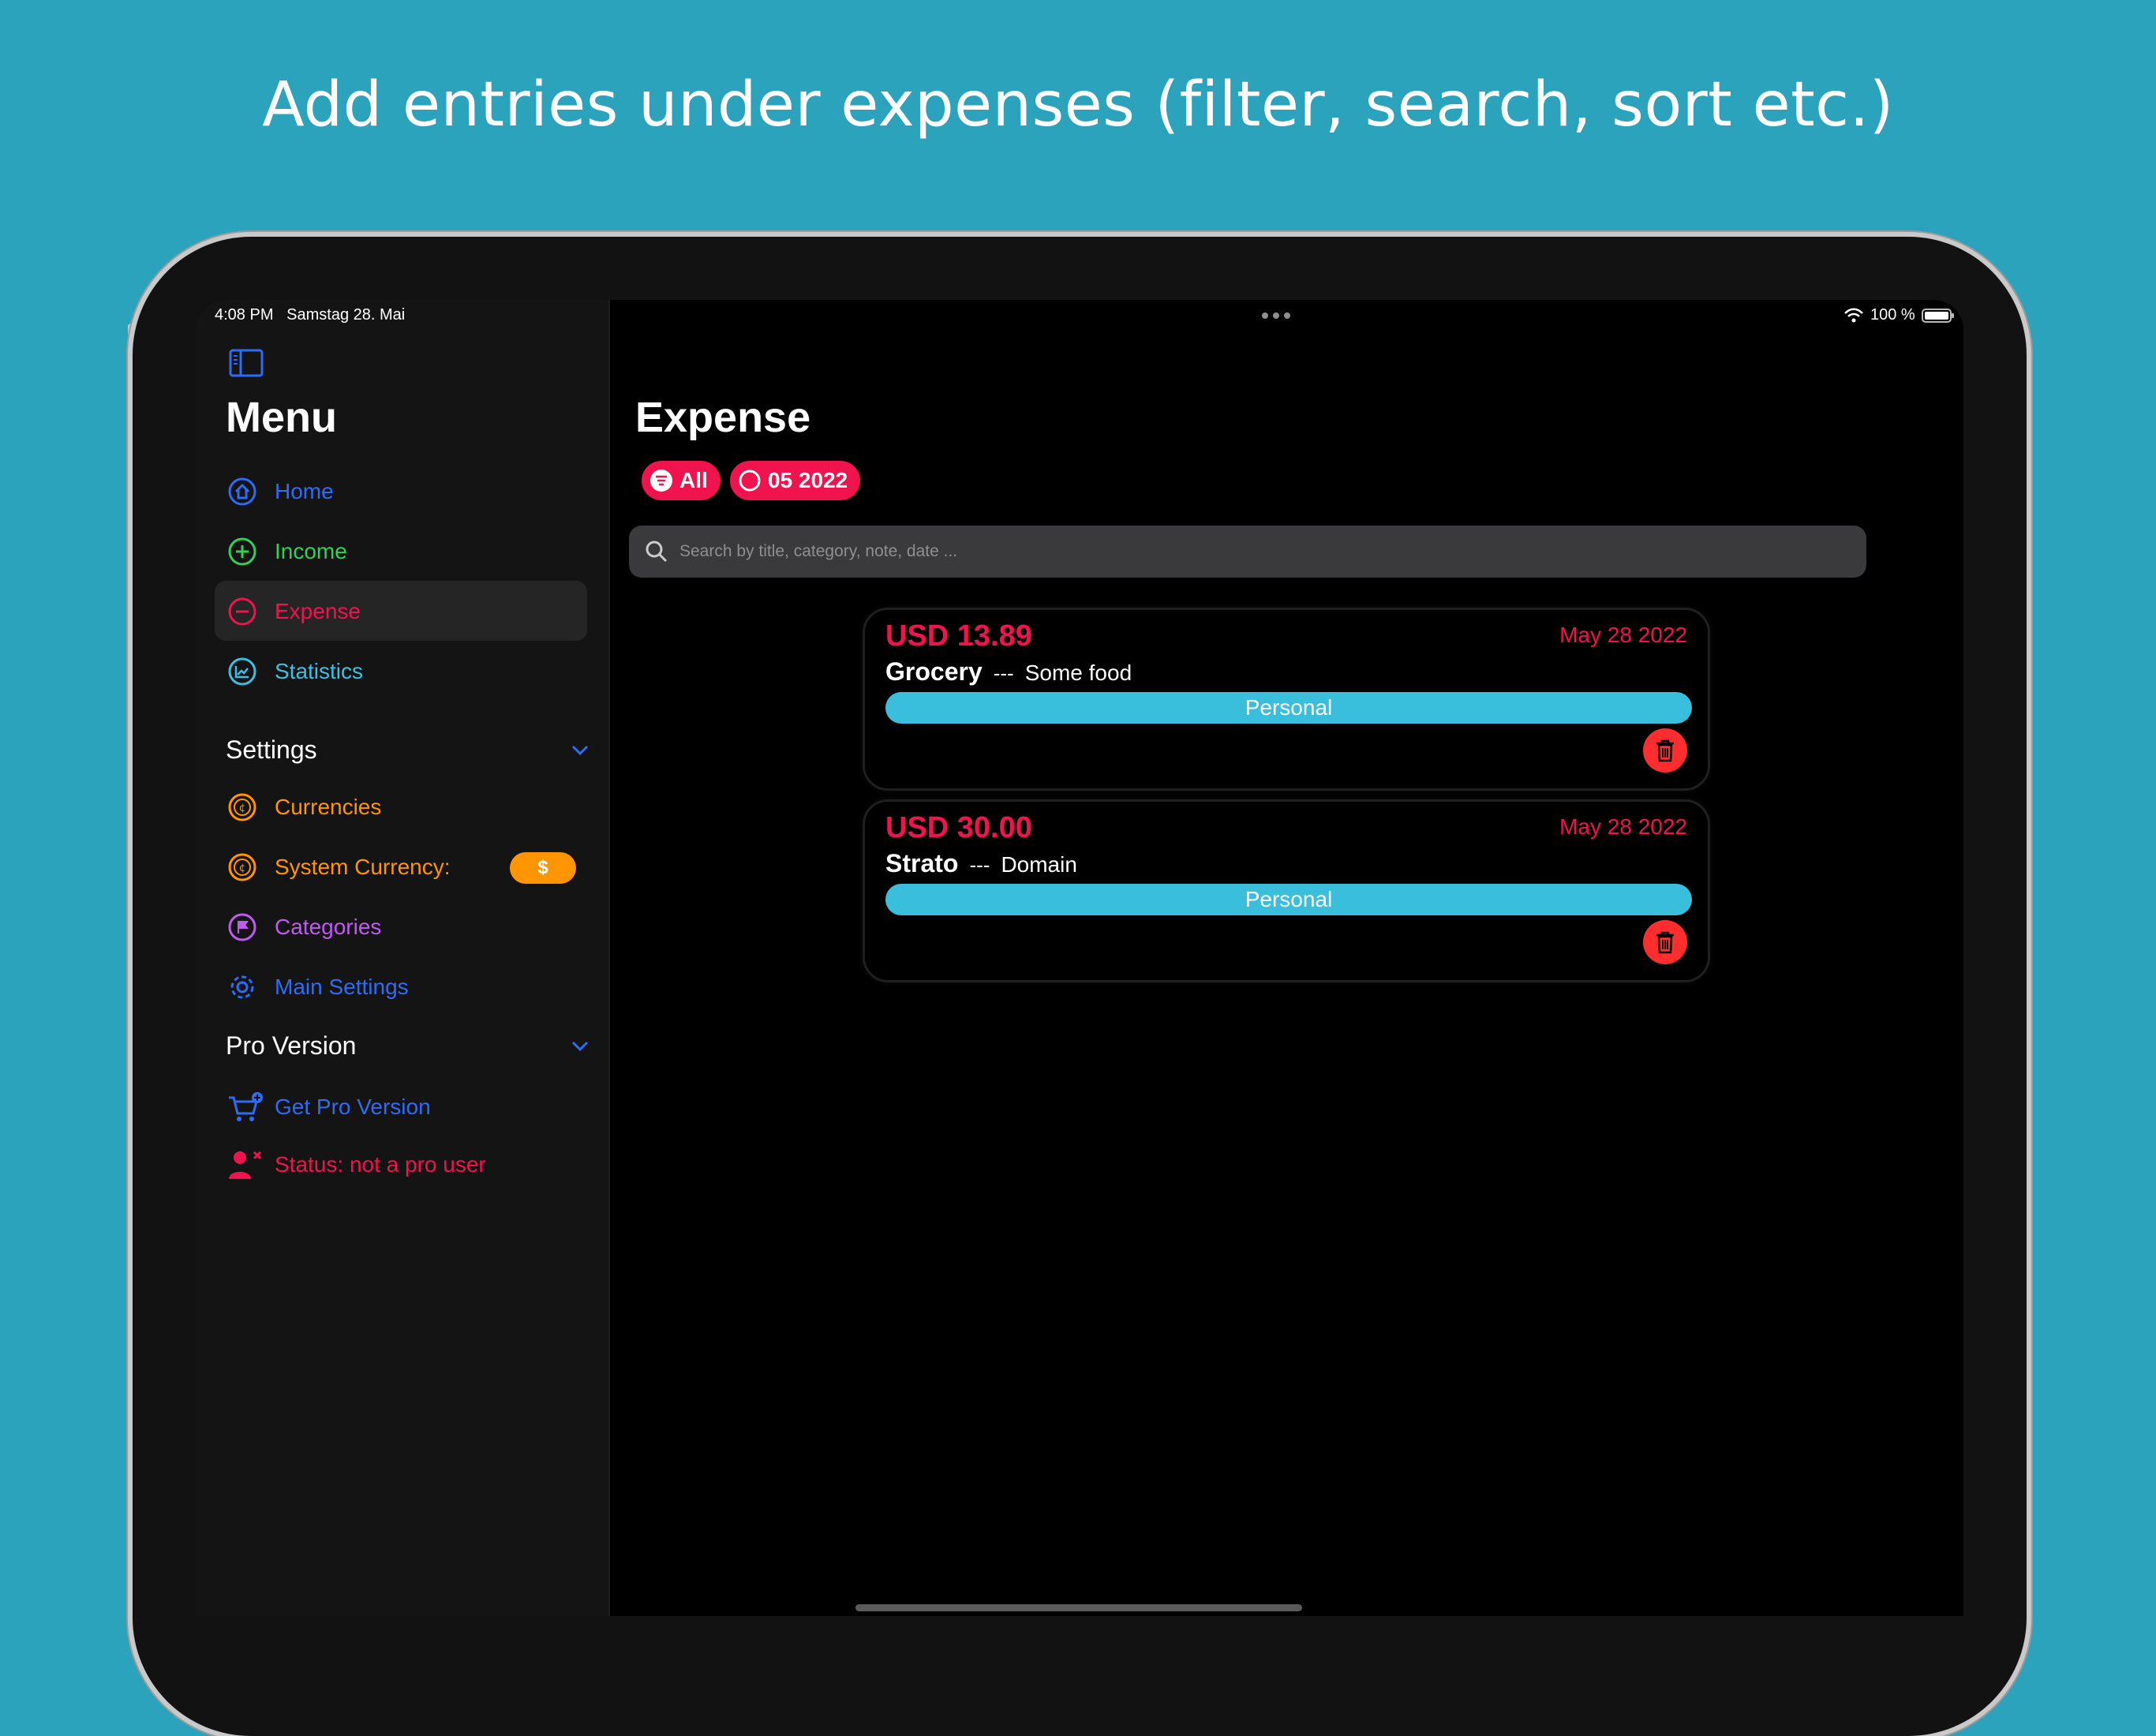 This screenshot has height=1736, width=2156. Describe the element at coordinates (1078, 672) in the screenshot. I see `entry-note: Some food` at that location.